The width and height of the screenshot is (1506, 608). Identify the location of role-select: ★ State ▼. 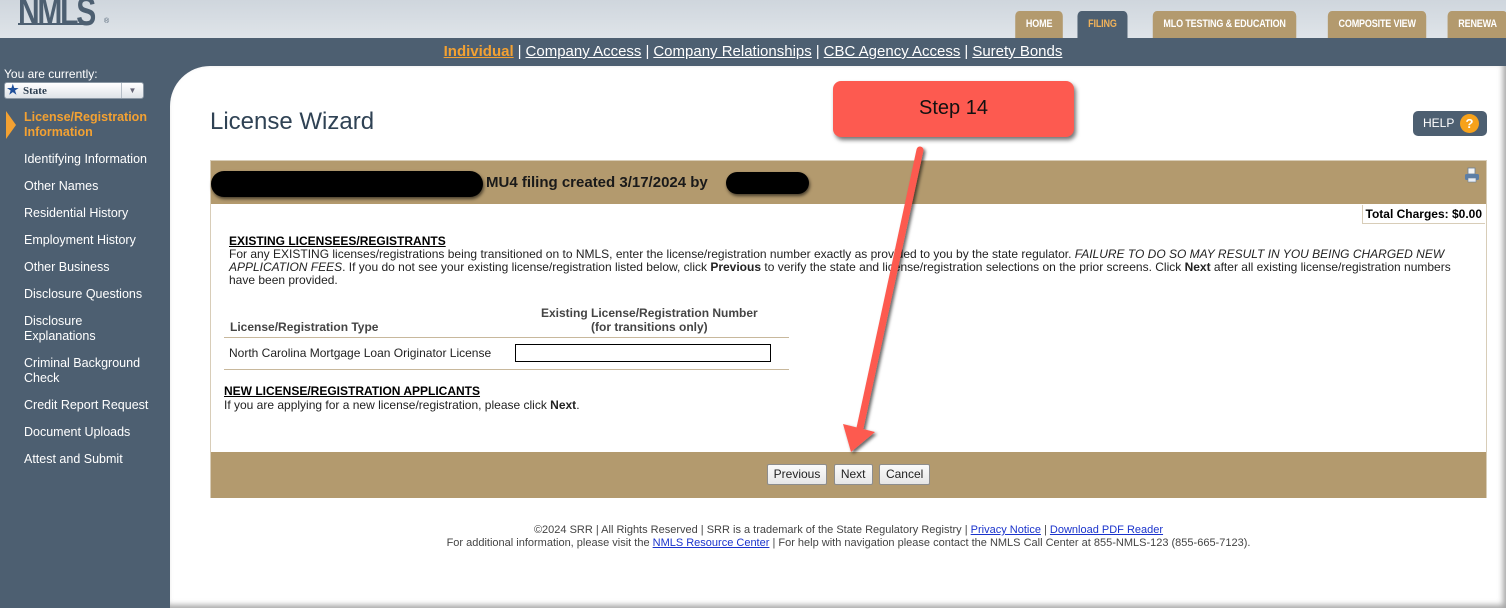
(74, 90).